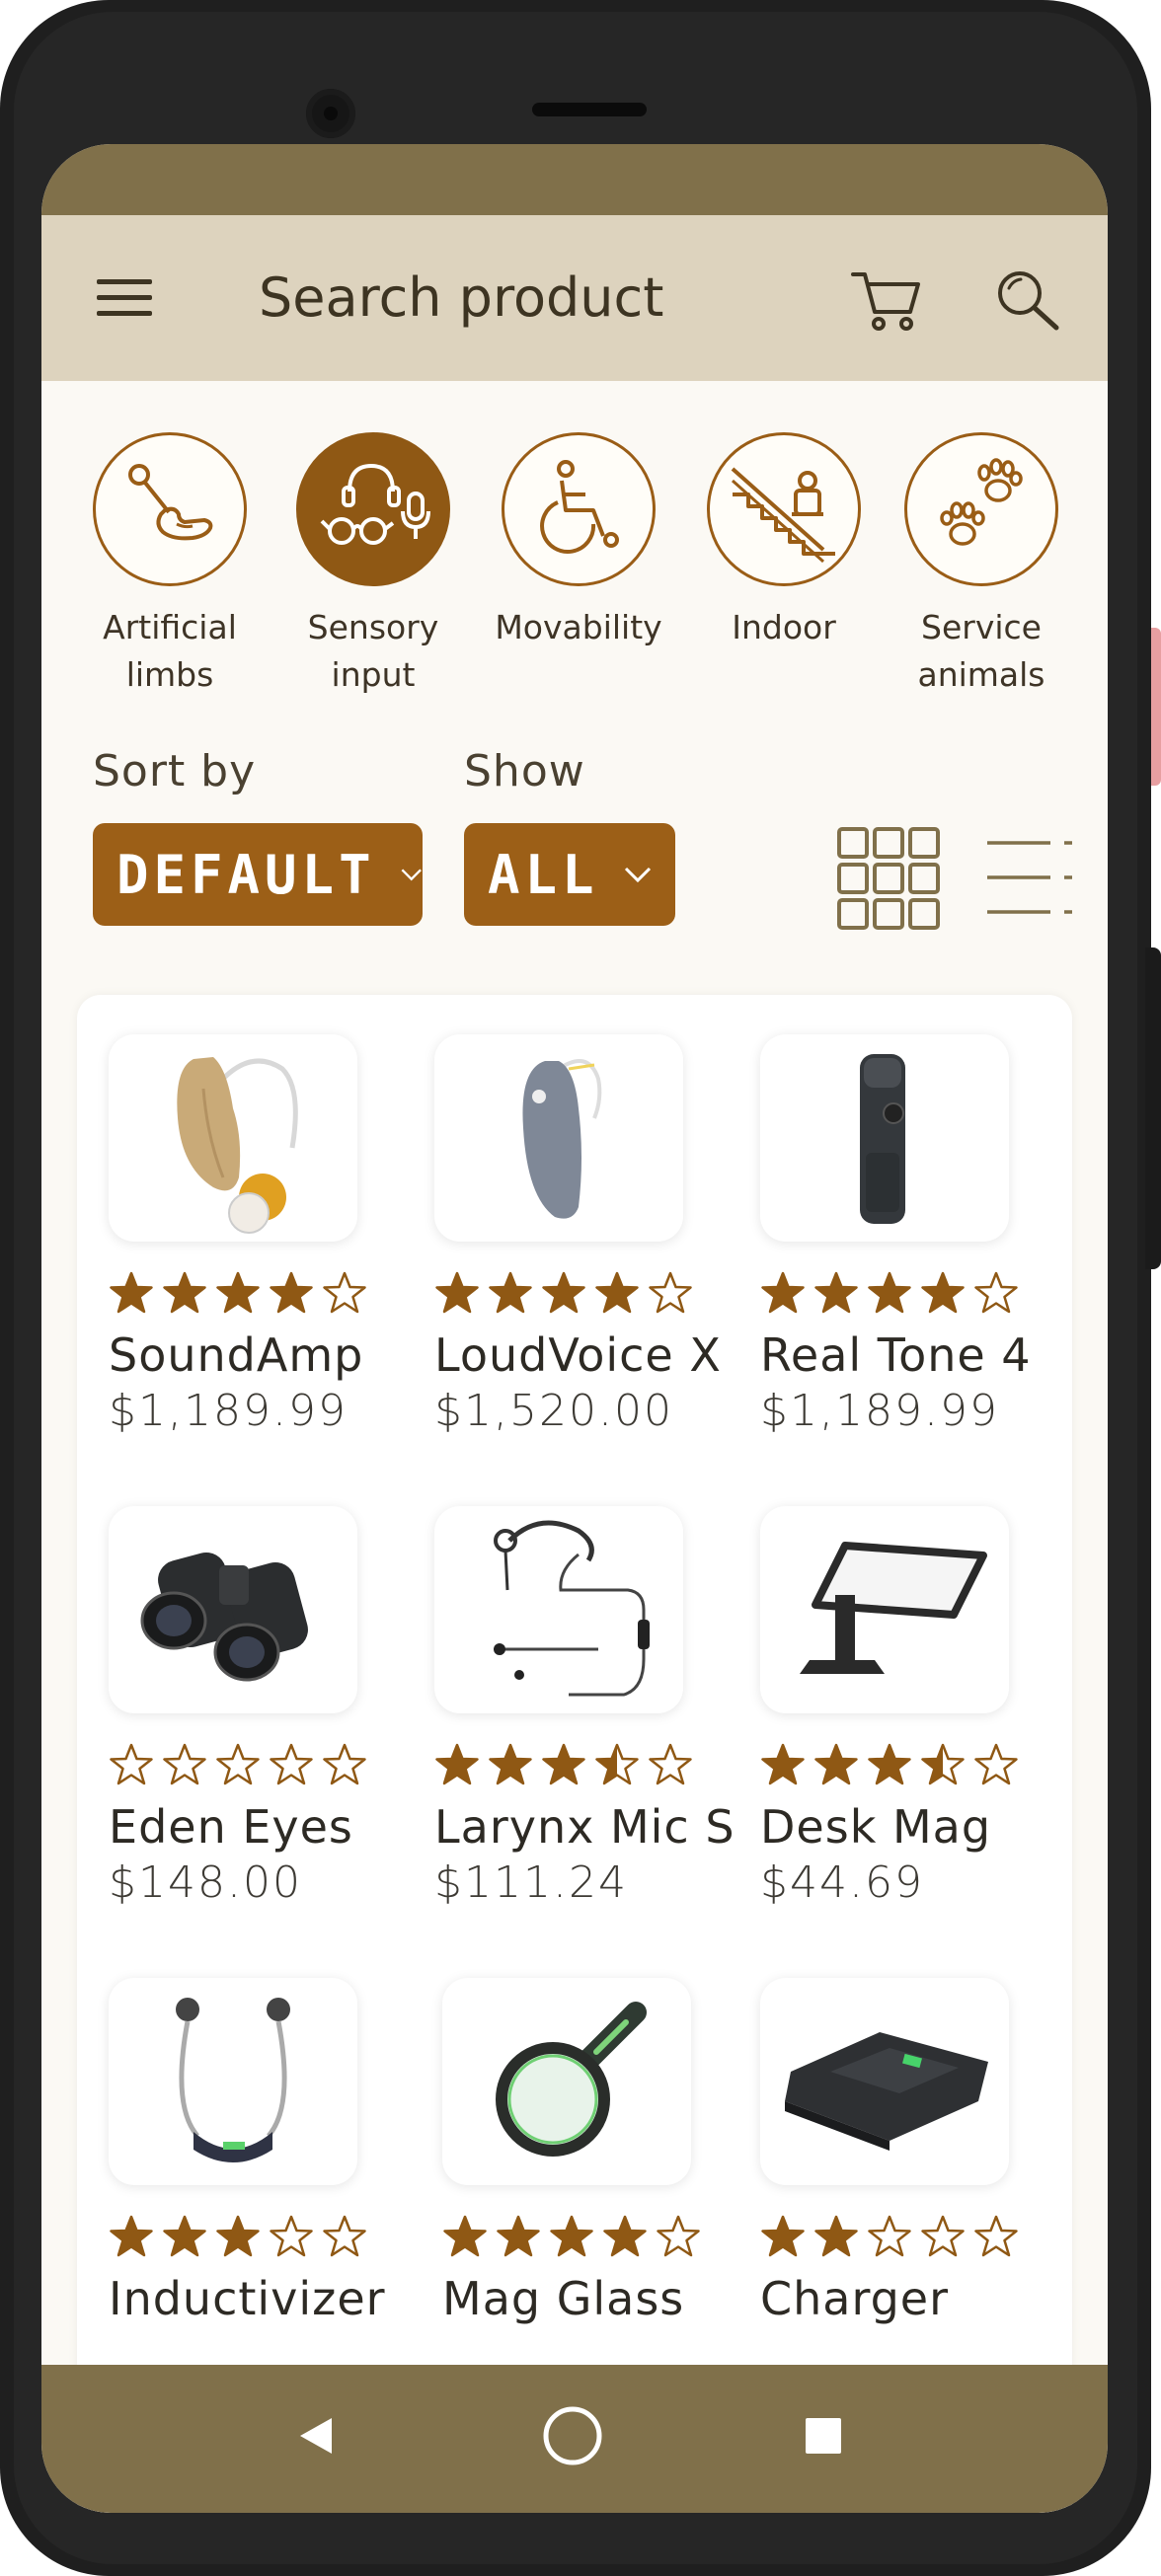  I want to click on desk-magnifier-icon, so click(893, 1608).